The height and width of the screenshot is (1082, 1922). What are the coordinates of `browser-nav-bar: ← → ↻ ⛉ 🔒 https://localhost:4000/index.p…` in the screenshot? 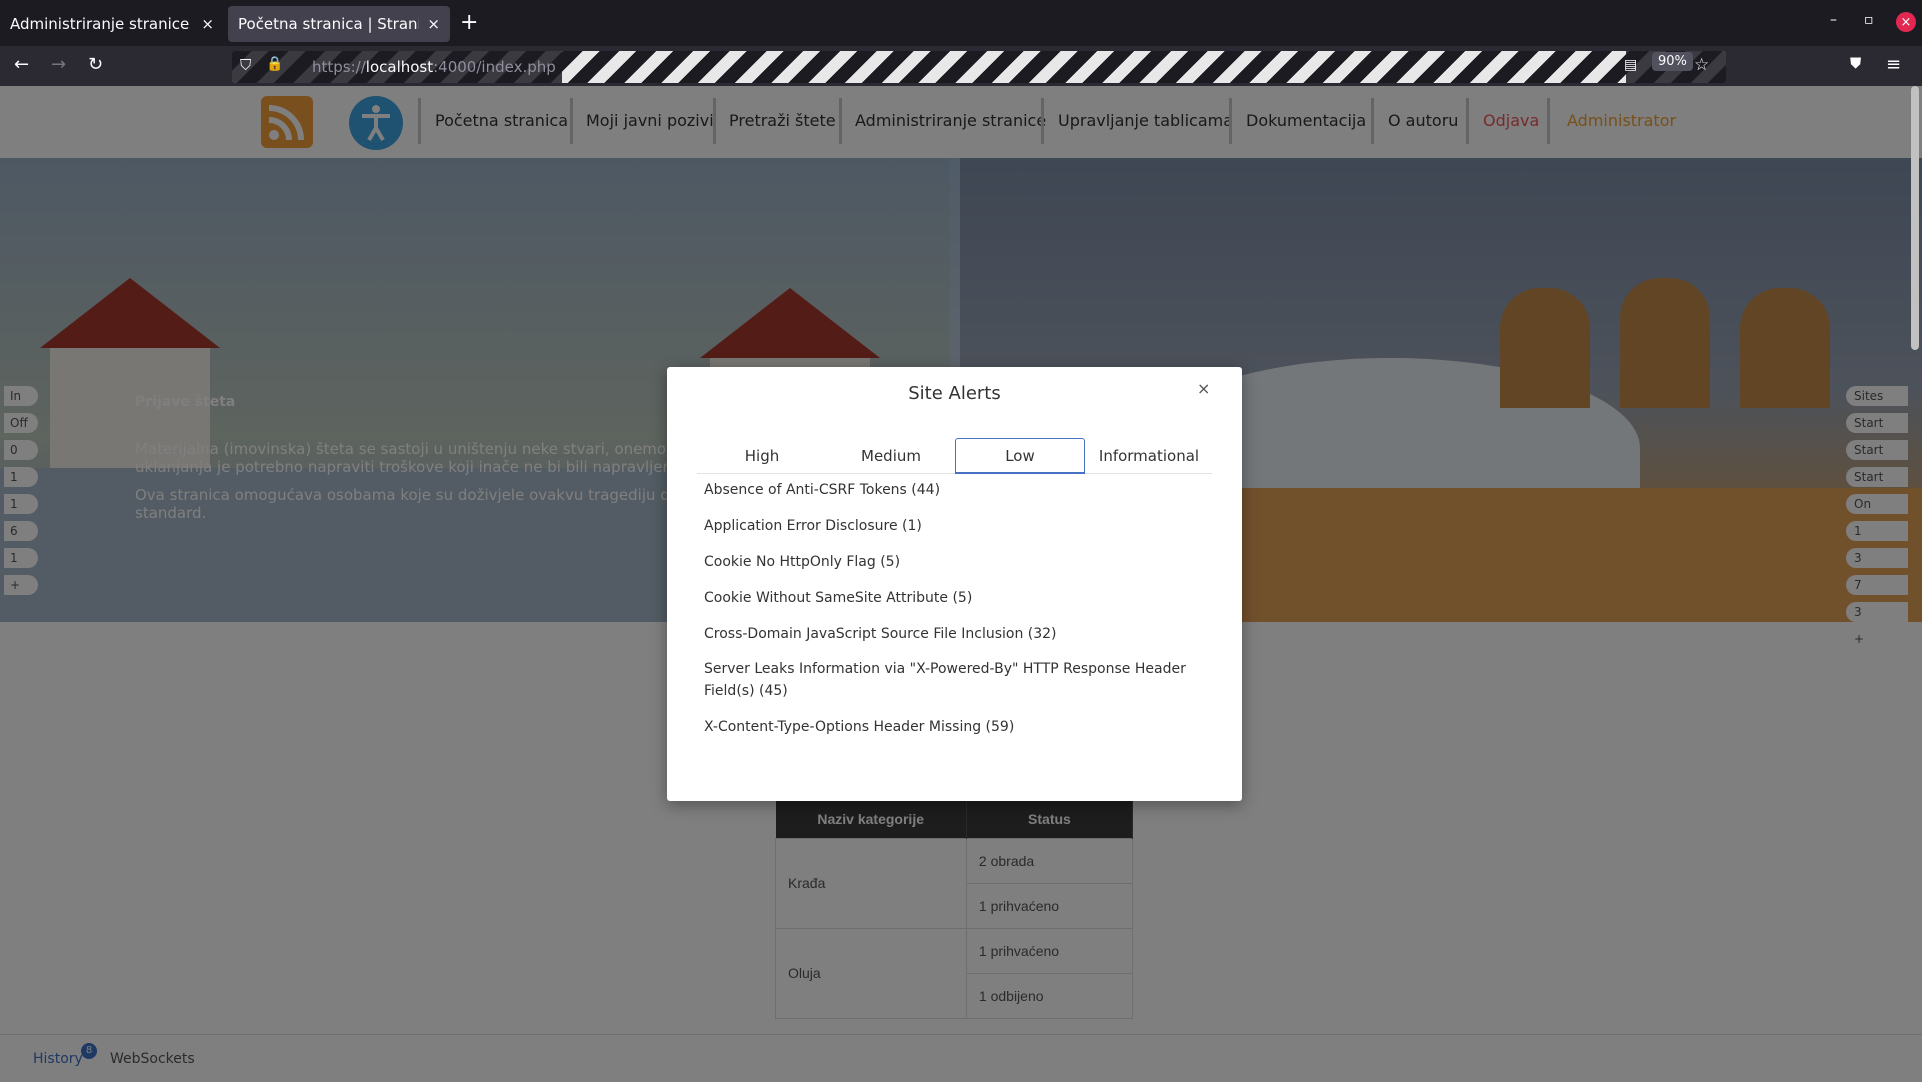 It's located at (961, 66).